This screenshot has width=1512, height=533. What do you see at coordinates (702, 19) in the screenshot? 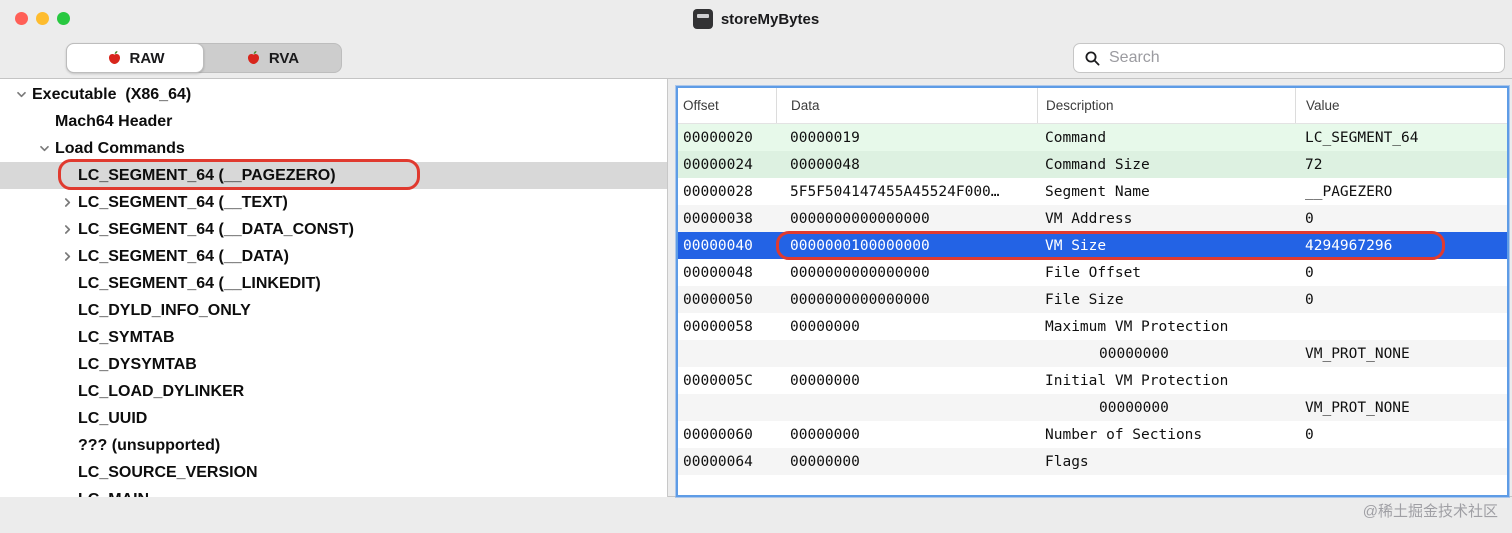
I see `app-icon` at bounding box center [702, 19].